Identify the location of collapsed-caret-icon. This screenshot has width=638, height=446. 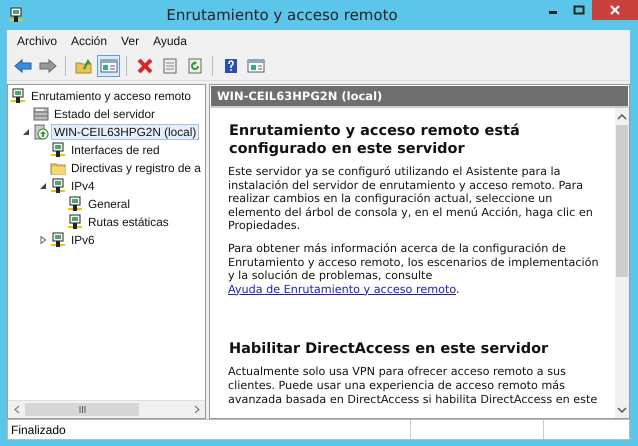
(43, 240).